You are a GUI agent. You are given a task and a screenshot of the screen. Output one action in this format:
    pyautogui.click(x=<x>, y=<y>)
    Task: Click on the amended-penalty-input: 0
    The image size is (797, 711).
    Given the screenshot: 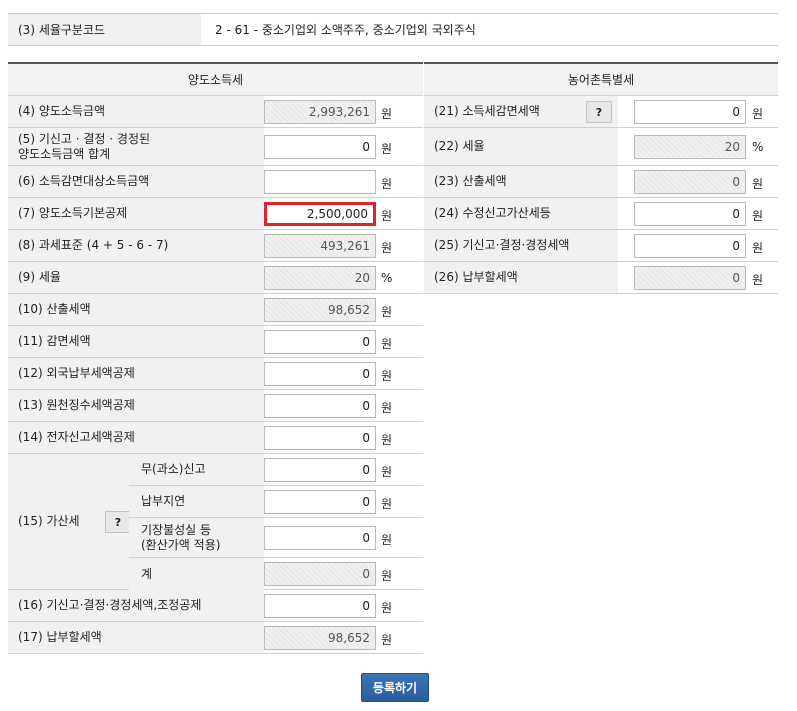 What is the action you would take?
    pyautogui.click(x=690, y=214)
    